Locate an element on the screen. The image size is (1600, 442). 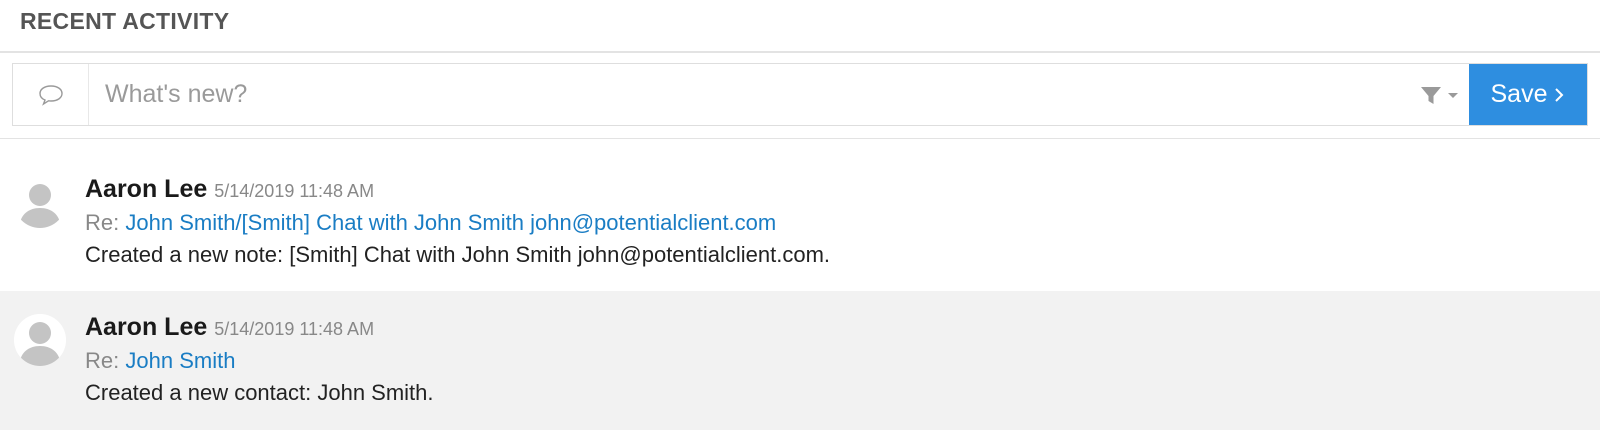
filter-dropdown-button is located at coordinates (1440, 94).